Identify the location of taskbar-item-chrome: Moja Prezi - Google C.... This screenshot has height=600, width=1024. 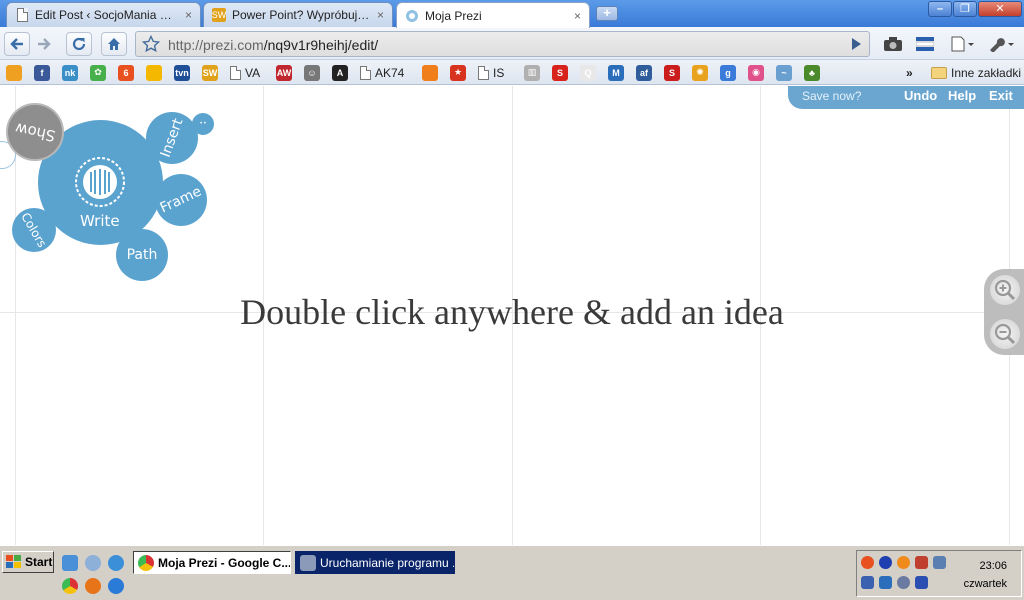
(212, 562).